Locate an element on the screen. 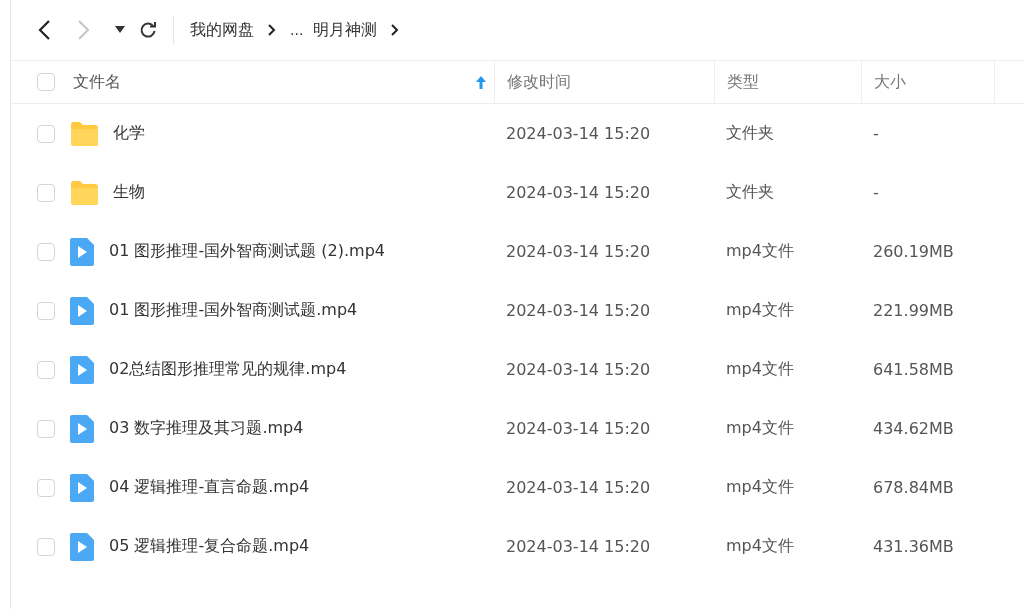  file-size: 678.84MB is located at coordinates (913, 487).